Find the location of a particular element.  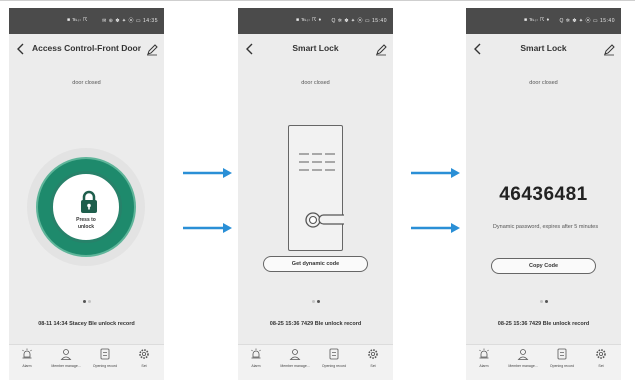

copy-code-button: Copy Code is located at coordinates (543, 266).